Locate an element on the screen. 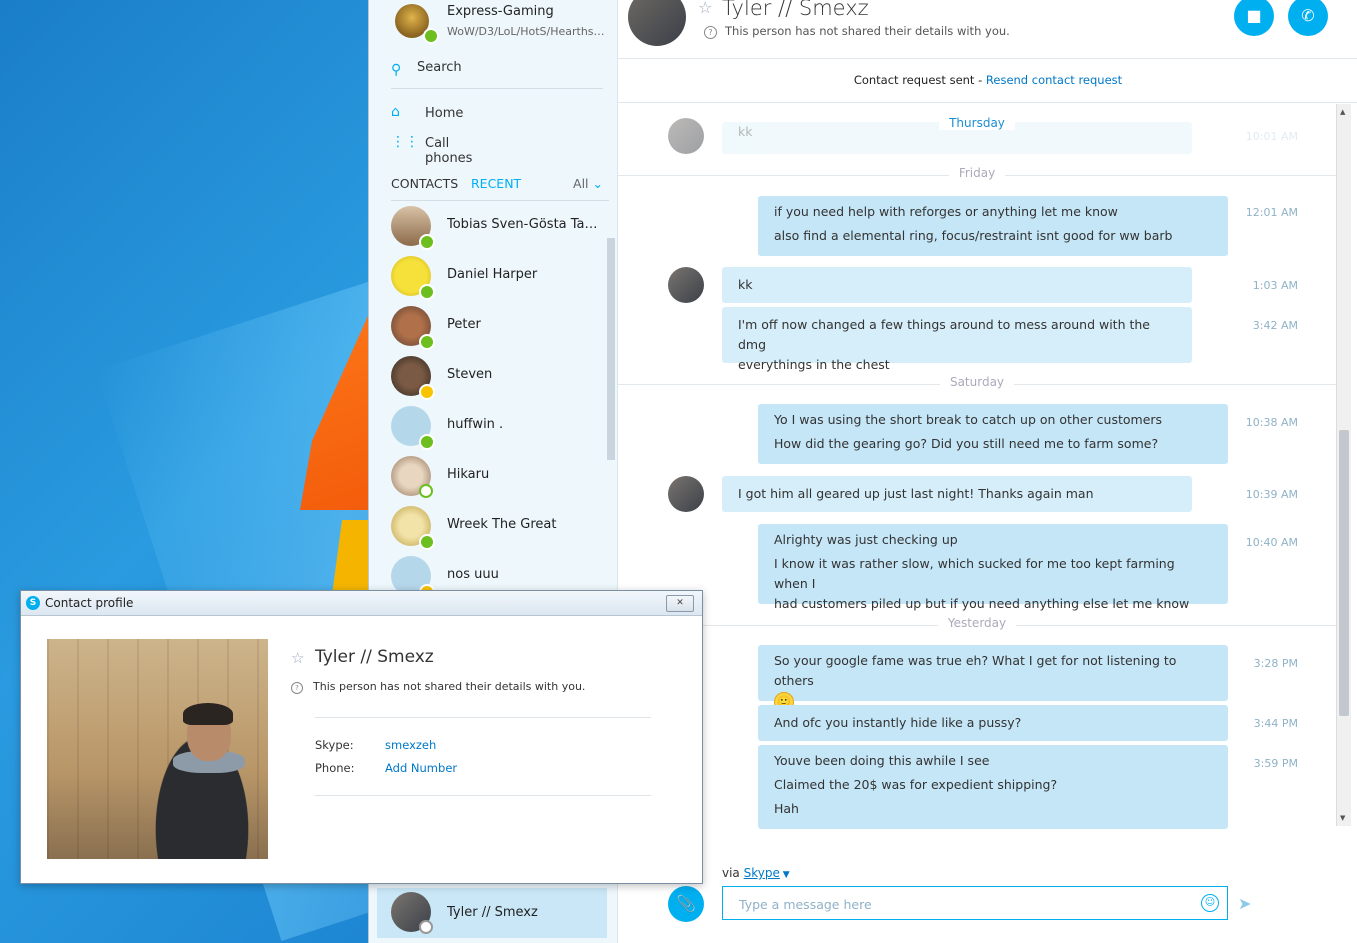  send-icon: ➤ is located at coordinates (1244, 903).